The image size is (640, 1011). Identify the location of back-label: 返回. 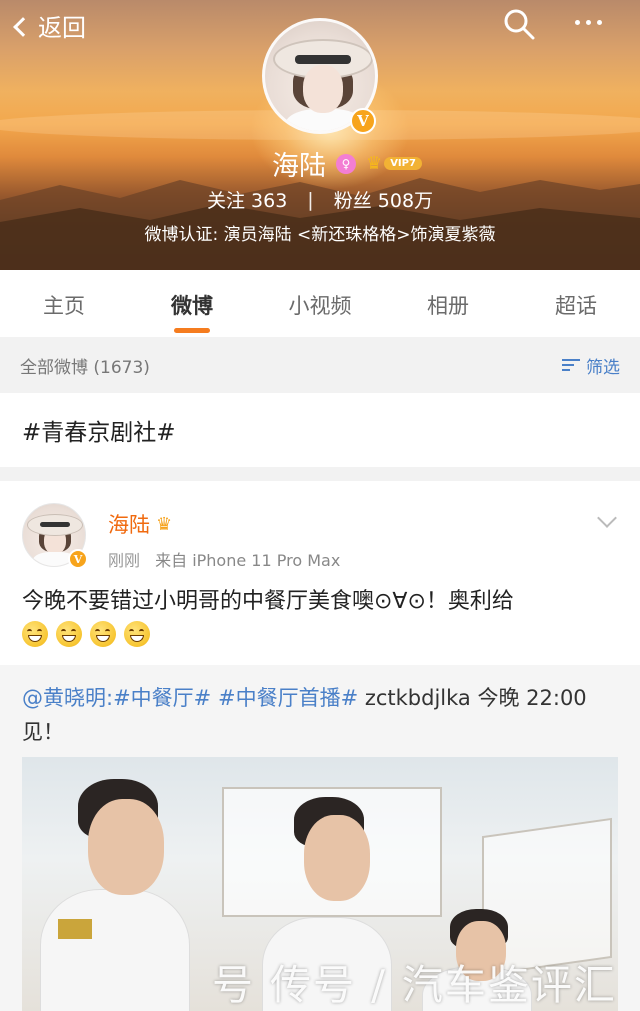
(62, 28).